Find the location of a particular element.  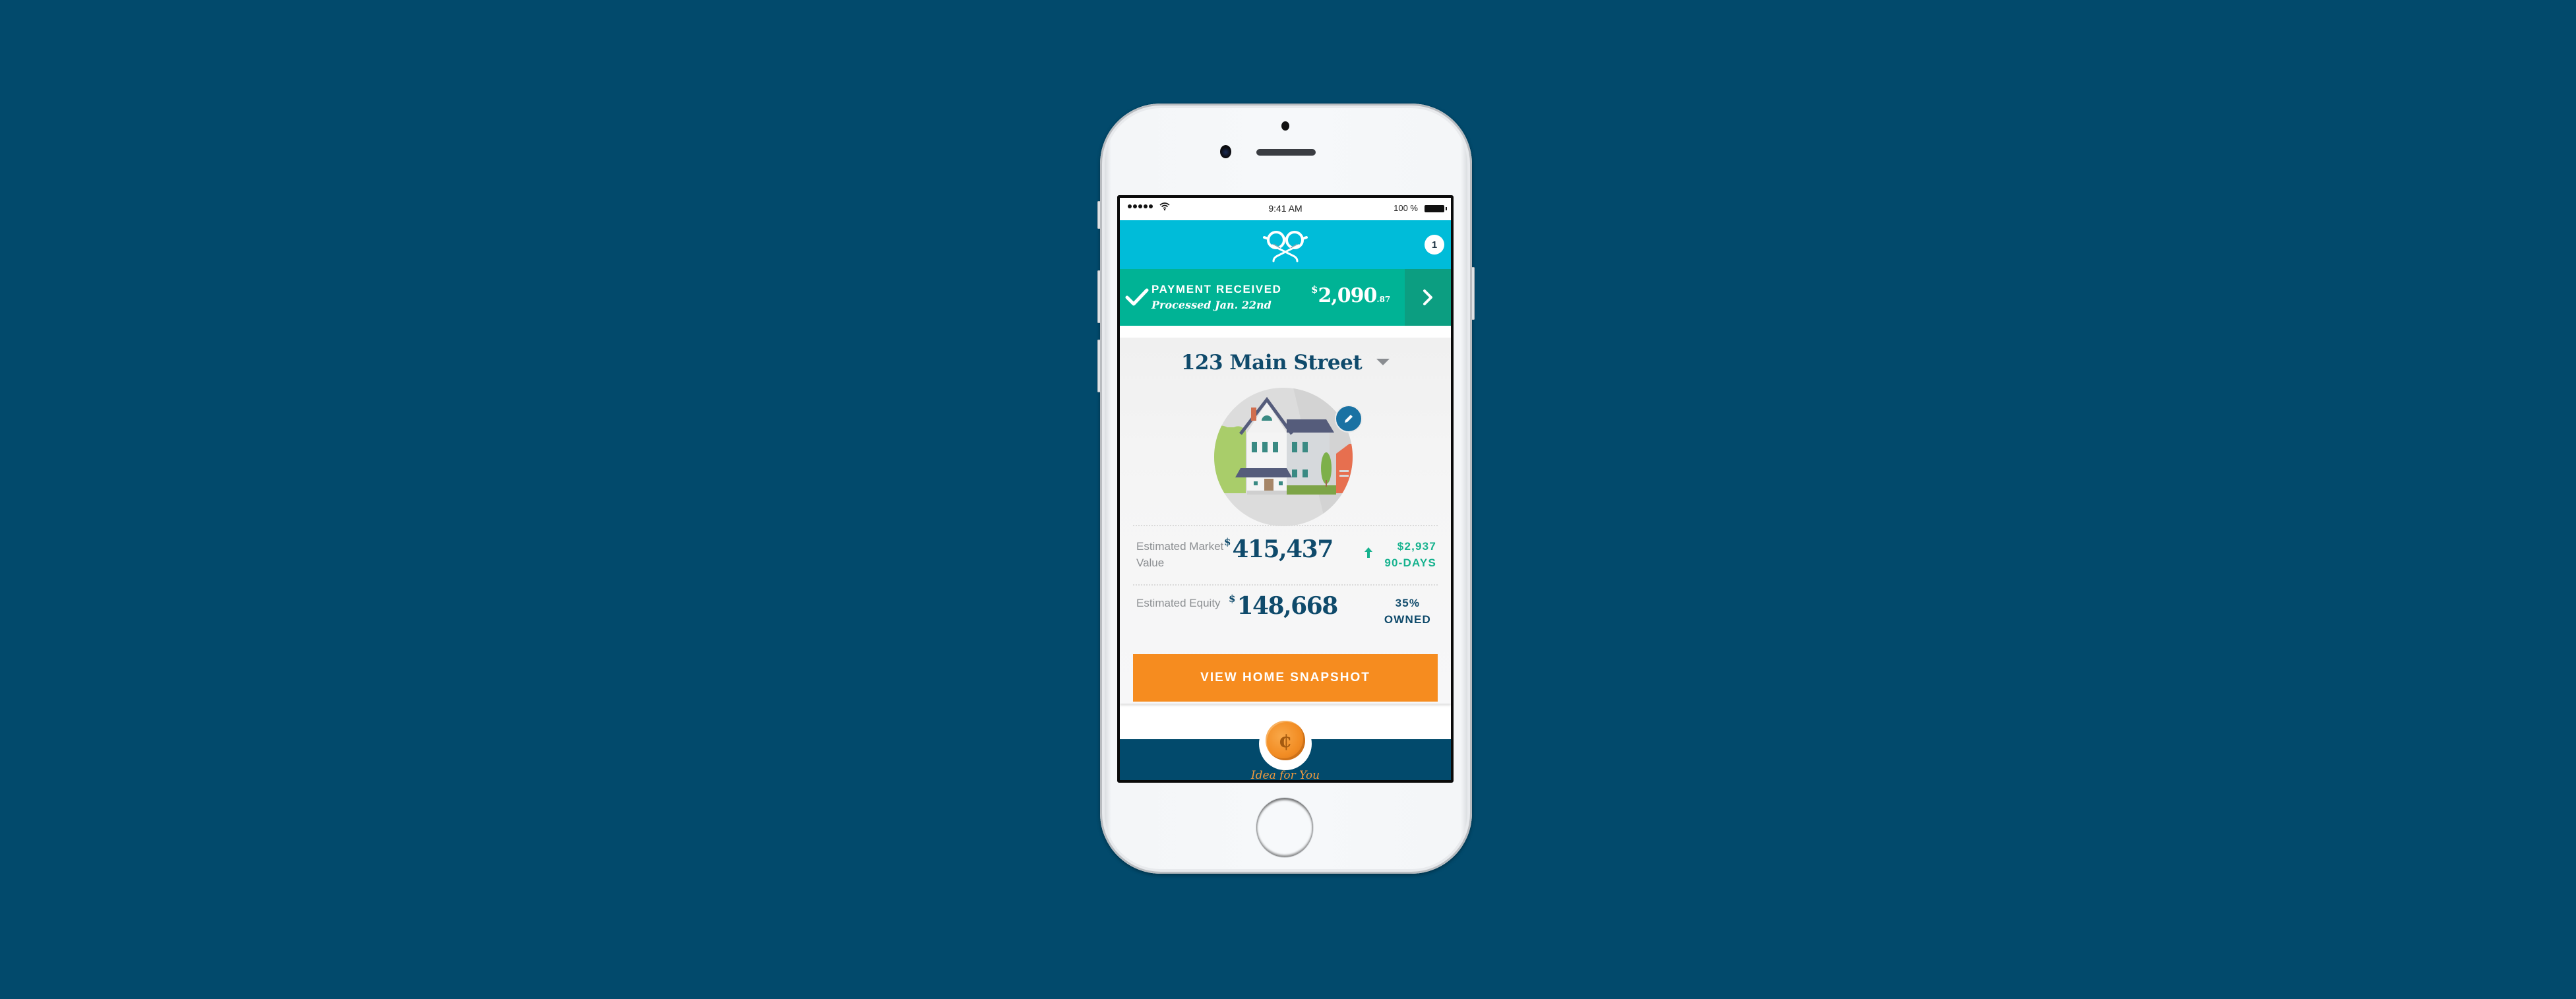

payment-details-button is located at coordinates (1428, 297).